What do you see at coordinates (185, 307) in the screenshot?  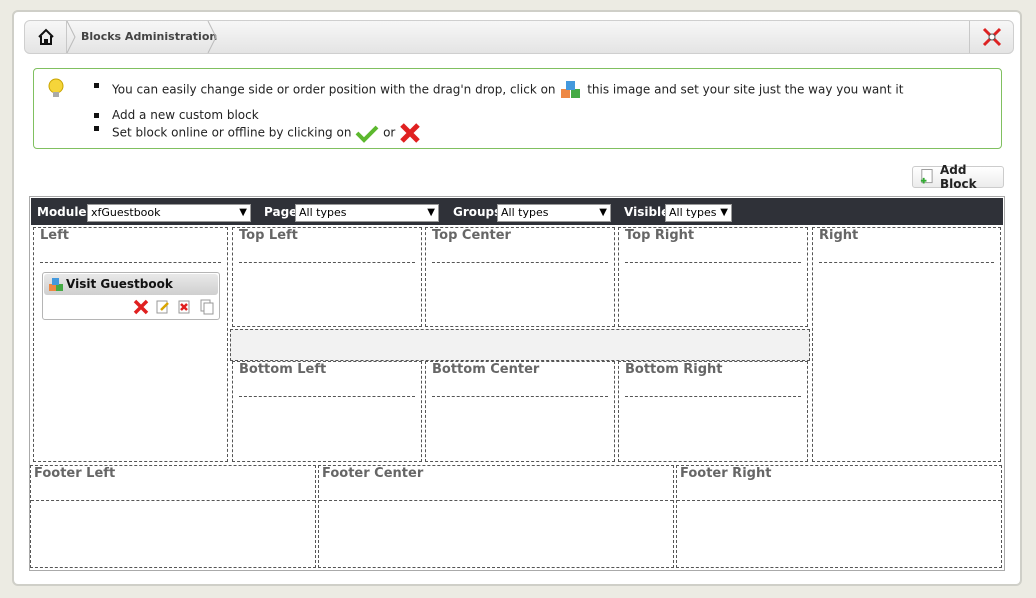 I see `delete-icon` at bounding box center [185, 307].